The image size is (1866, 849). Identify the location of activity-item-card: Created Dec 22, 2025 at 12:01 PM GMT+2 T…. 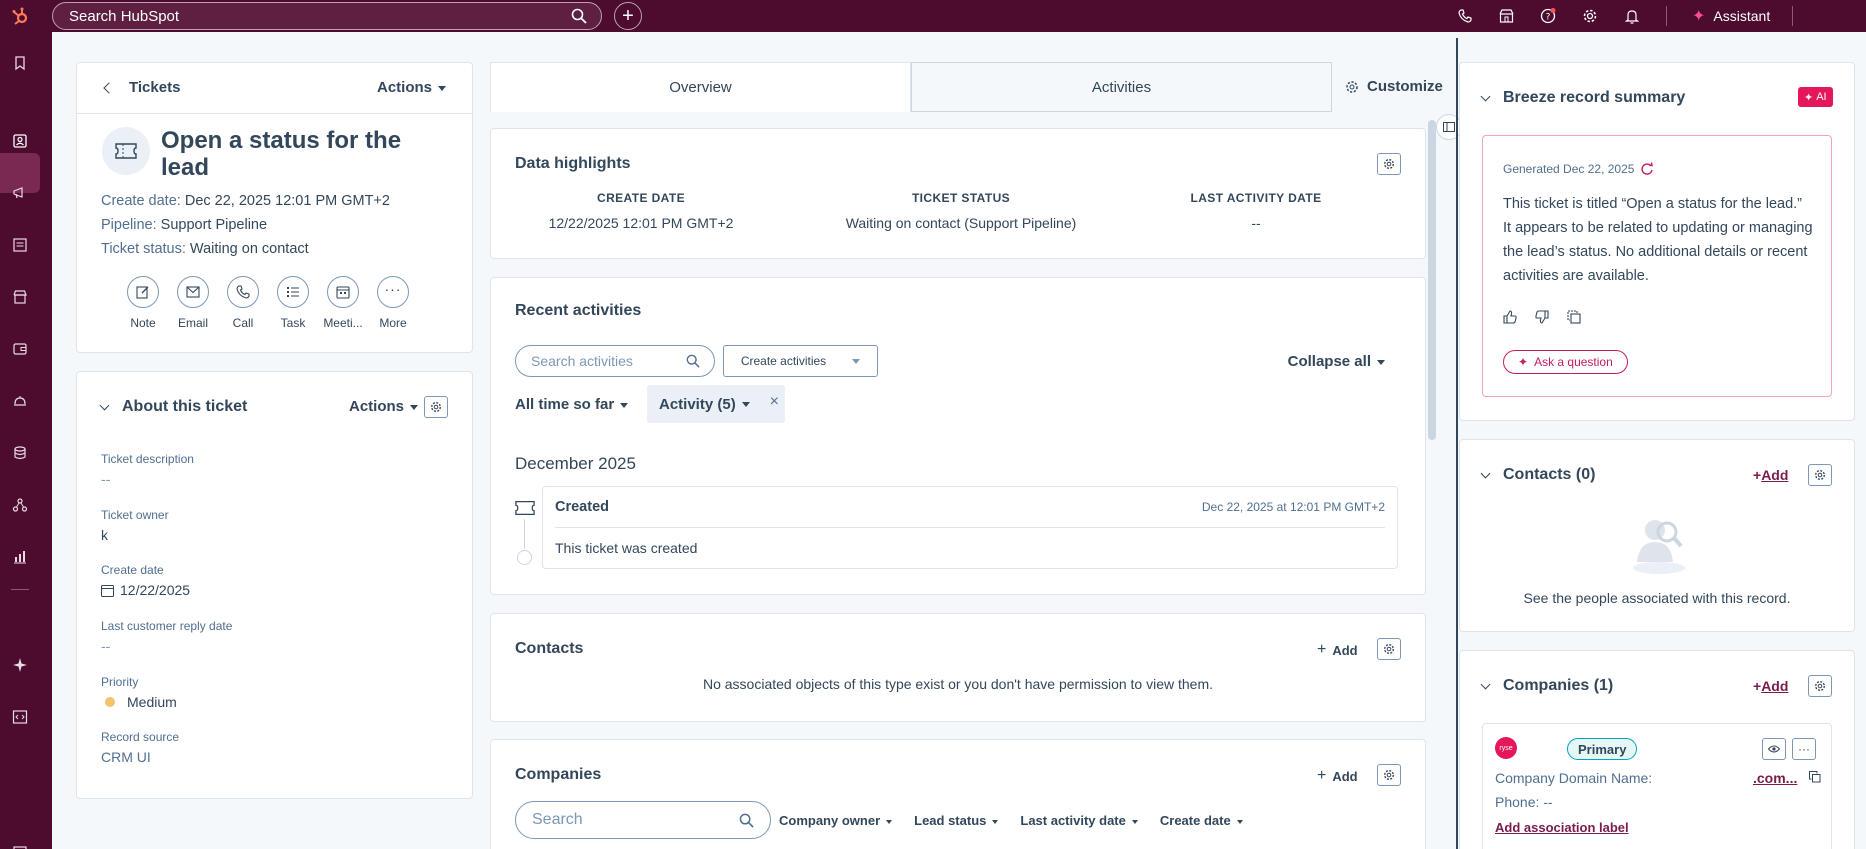
(970, 527).